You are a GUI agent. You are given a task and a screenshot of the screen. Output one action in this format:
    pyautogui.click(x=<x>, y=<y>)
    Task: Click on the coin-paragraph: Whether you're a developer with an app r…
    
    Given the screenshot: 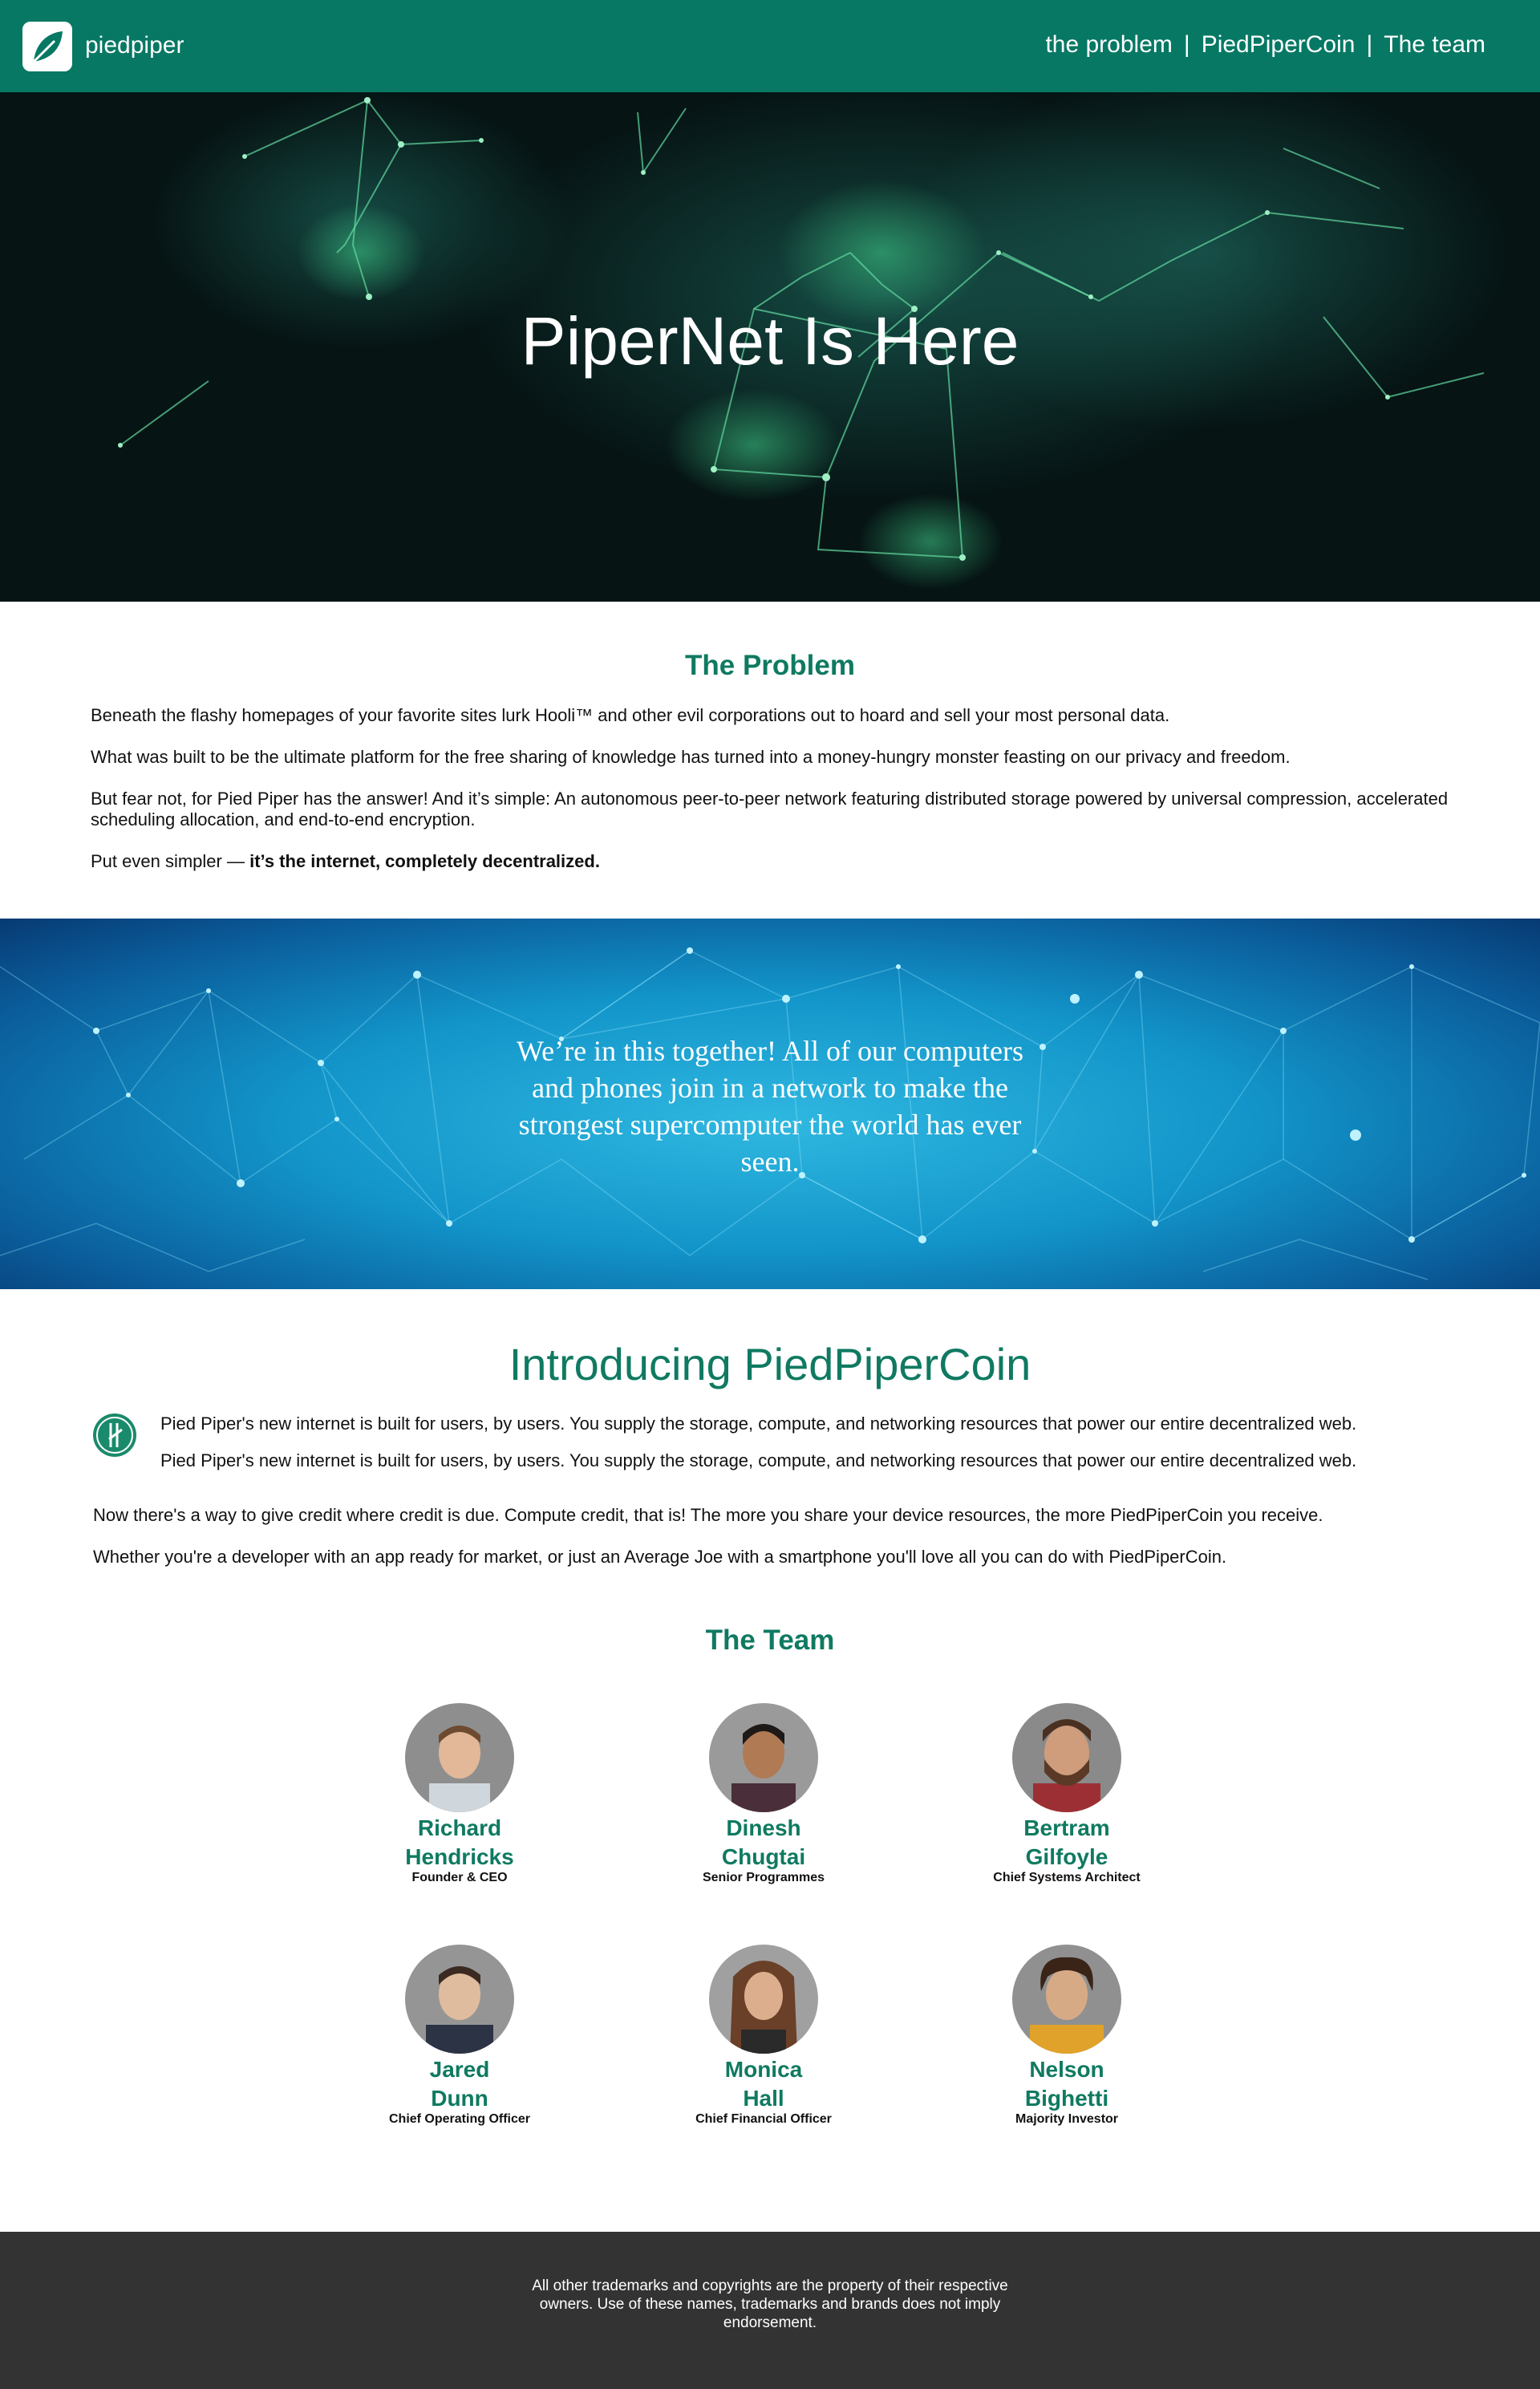 What is the action you would take?
    pyautogui.click(x=660, y=1557)
    